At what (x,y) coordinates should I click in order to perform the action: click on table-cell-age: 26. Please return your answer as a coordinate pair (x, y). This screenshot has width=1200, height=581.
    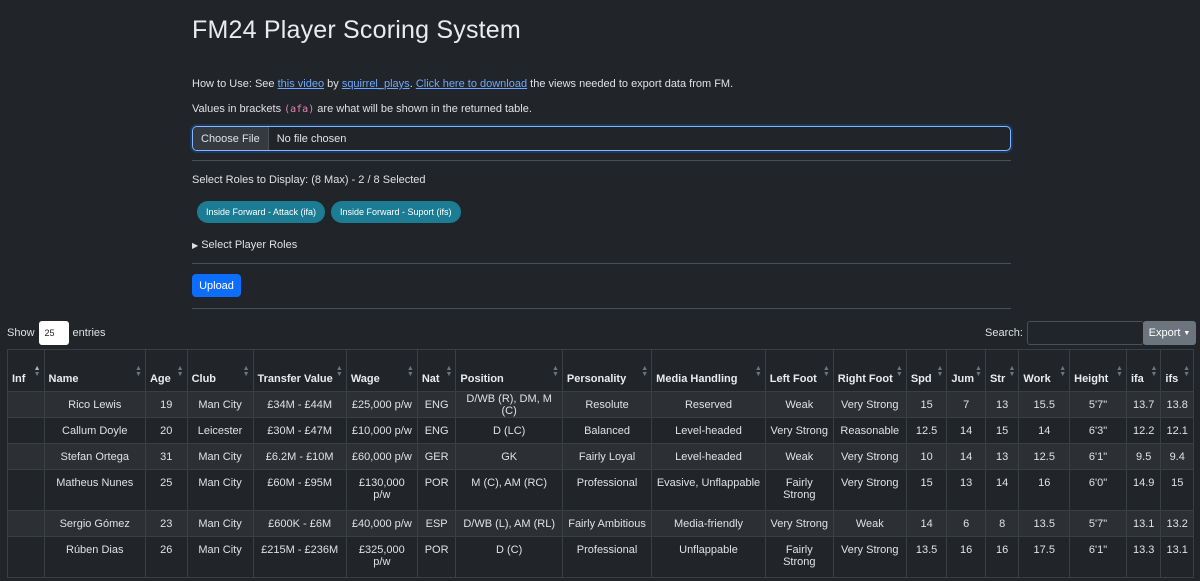
    Looking at the image, I should click on (166, 557).